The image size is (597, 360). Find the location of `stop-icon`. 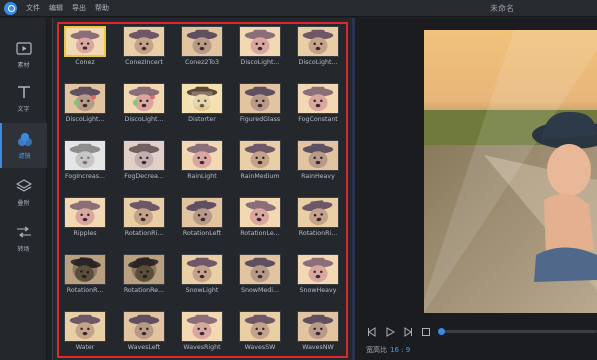

stop-icon is located at coordinates (426, 332).